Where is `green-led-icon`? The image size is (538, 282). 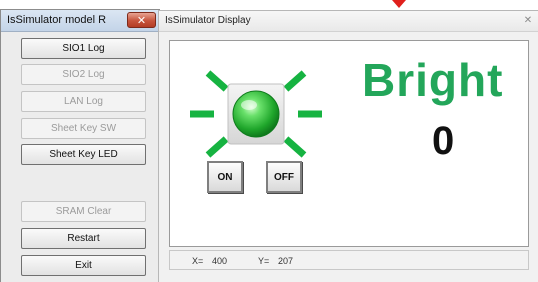
green-led-icon is located at coordinates (256, 114).